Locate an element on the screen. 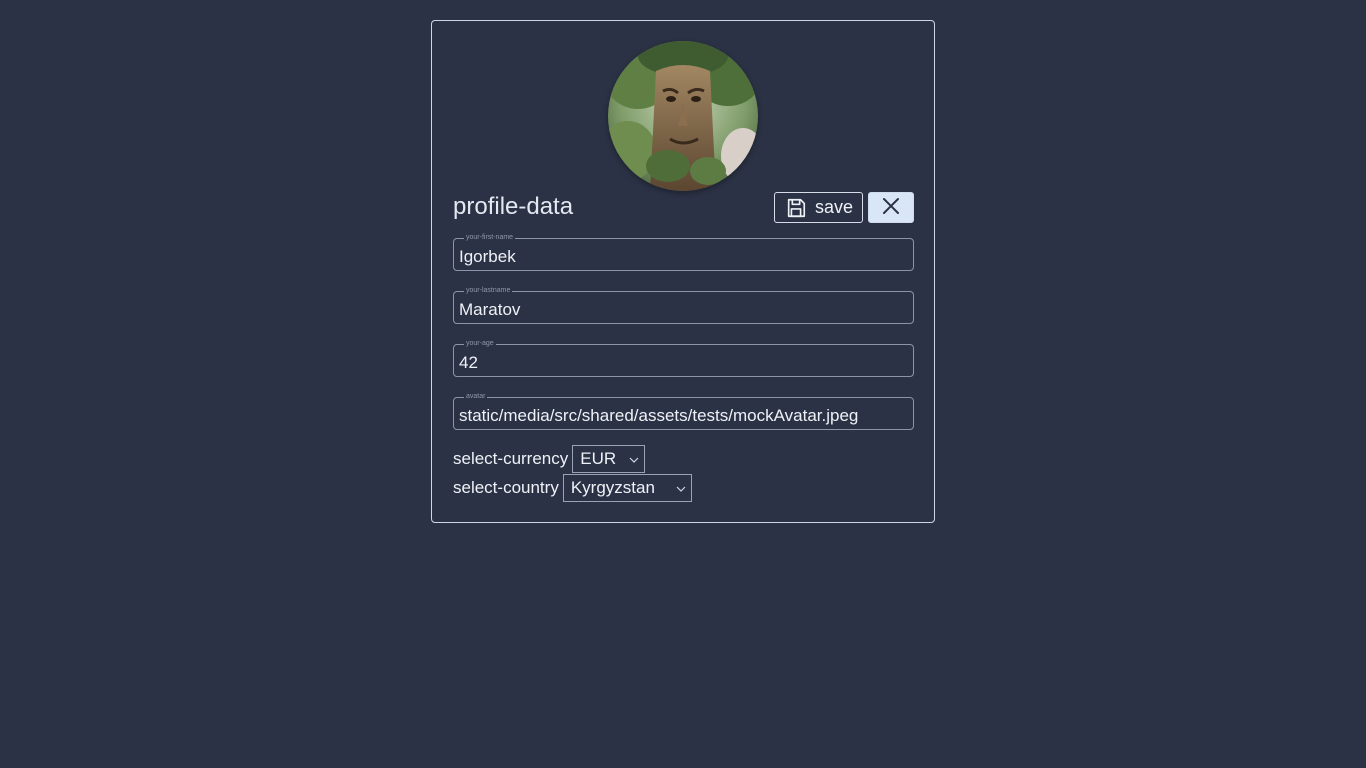  country-value: Kyrgyzstan is located at coordinates (612, 487).